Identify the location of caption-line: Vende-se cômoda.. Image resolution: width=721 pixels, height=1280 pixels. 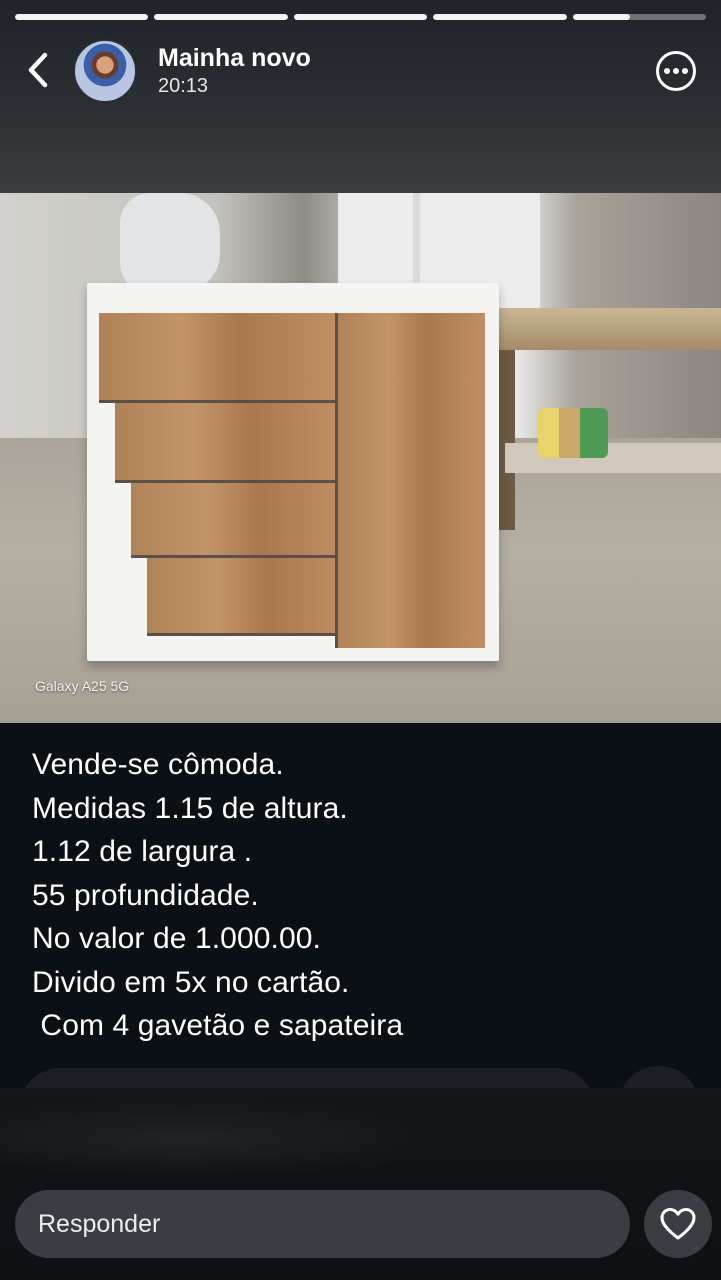
(158, 764).